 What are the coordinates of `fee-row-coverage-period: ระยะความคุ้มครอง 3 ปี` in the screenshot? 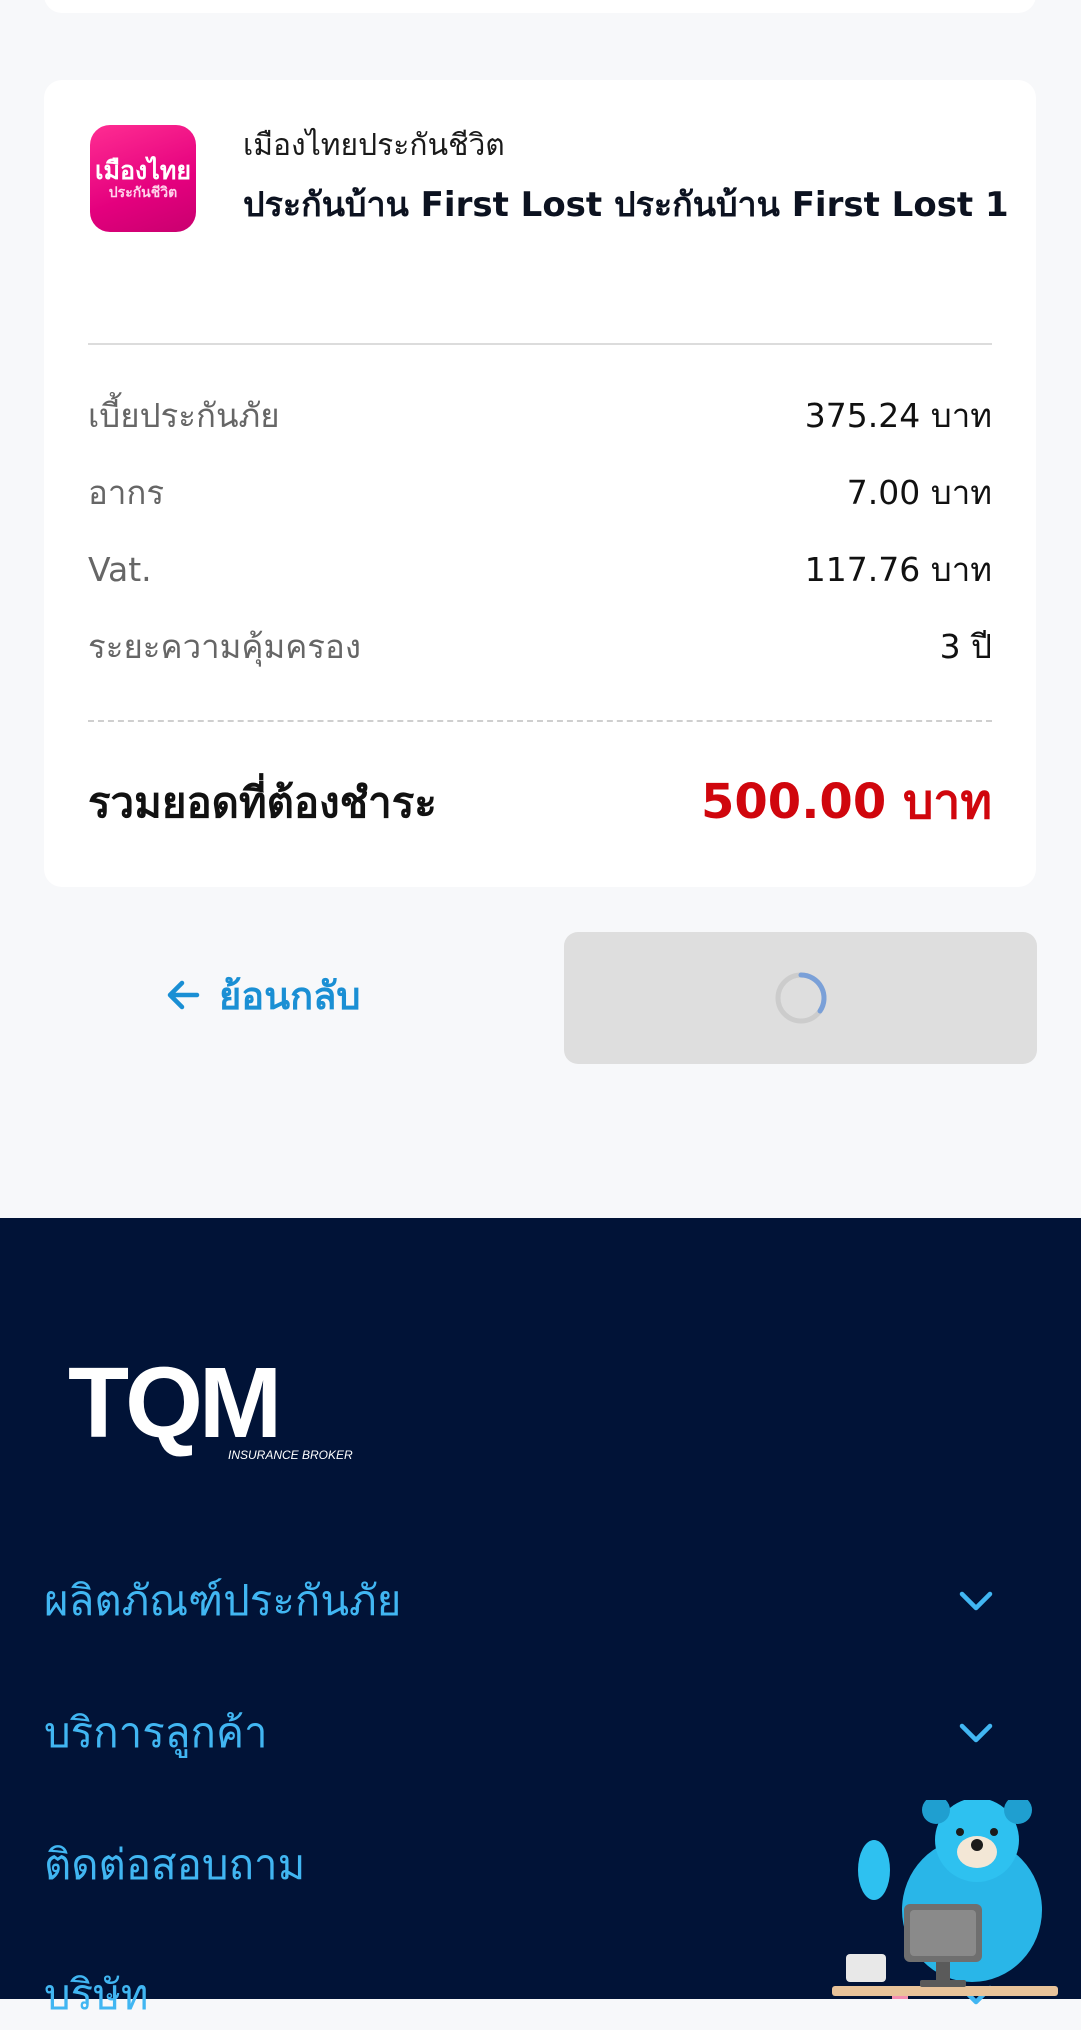 It's located at (540, 647).